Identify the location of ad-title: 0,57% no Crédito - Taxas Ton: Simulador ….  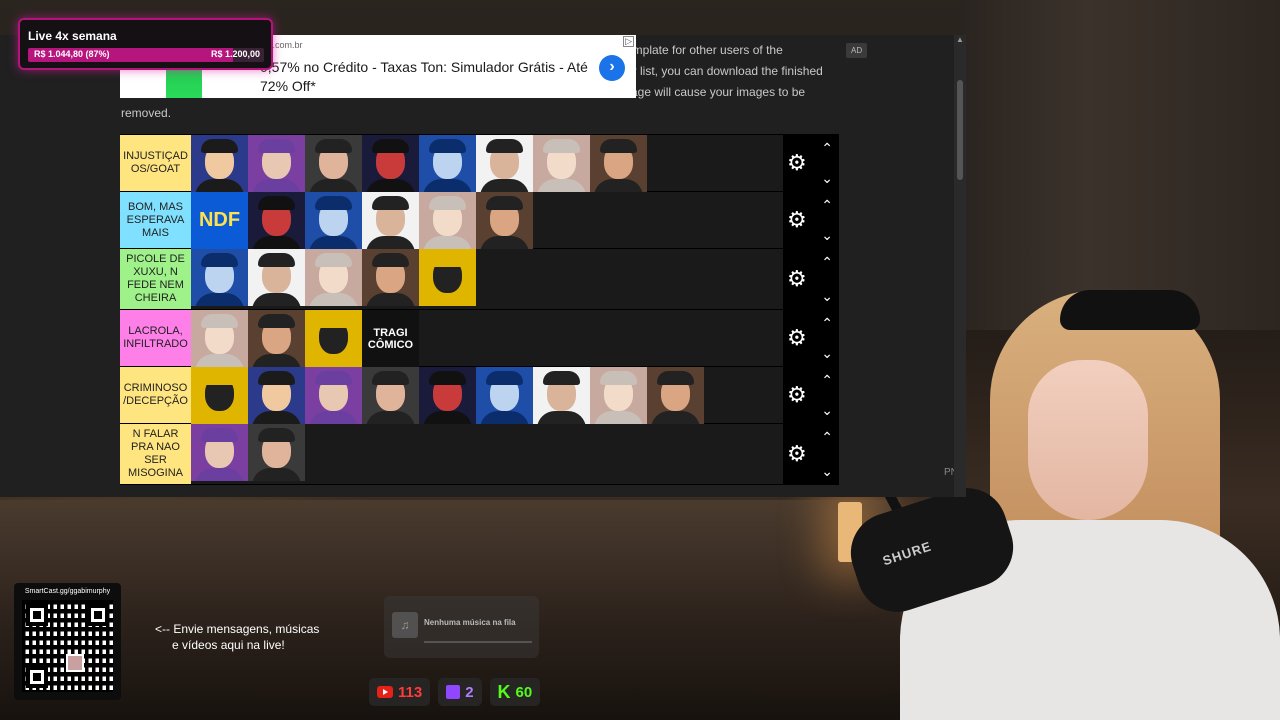
(425, 77).